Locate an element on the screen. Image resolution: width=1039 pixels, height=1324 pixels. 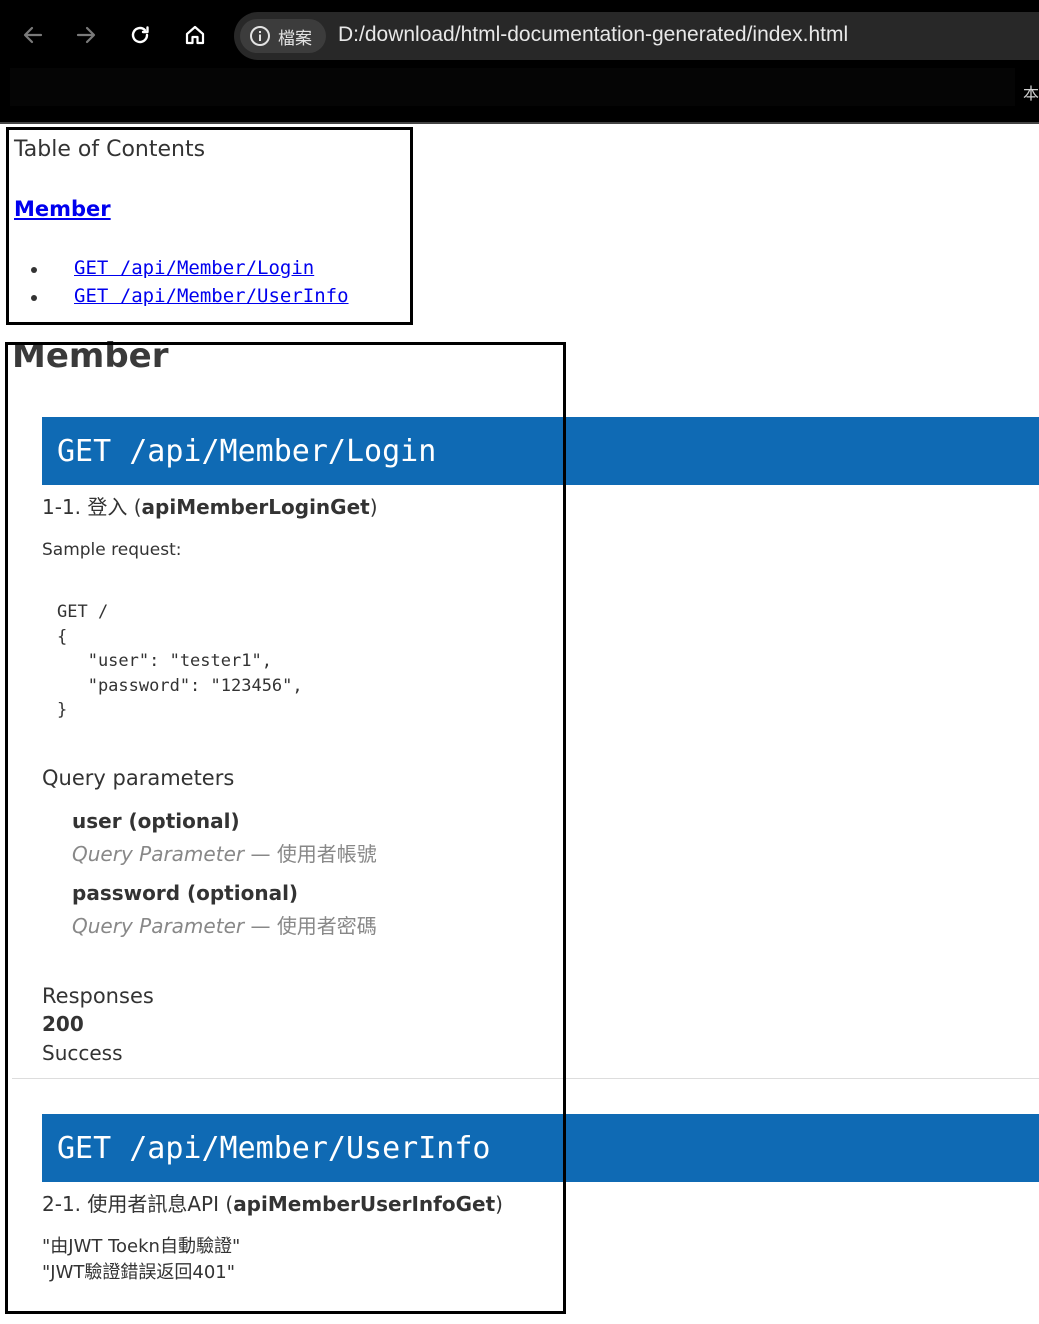
param-name-user: user (optional) is located at coordinates (156, 821).